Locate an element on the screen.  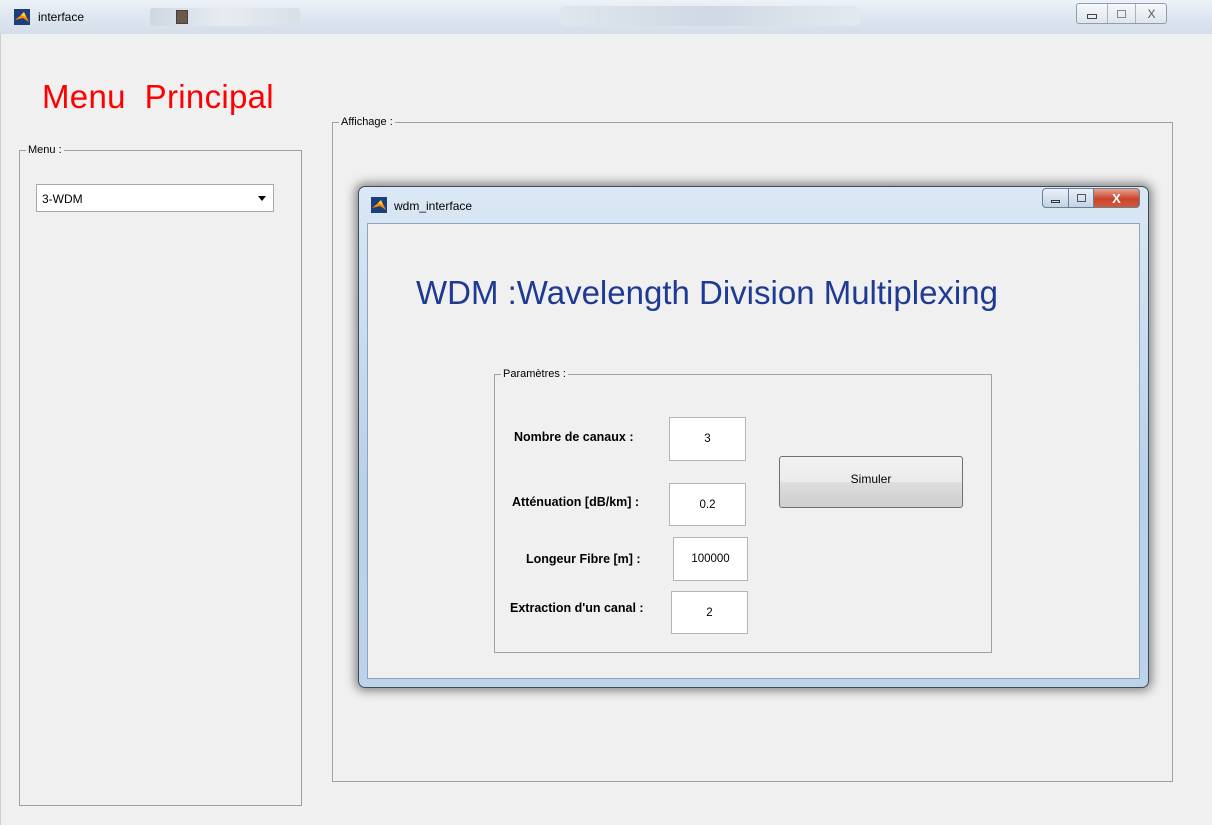
param-label-fiber-length: Longeur Fibre [m] : is located at coordinates (583, 559).